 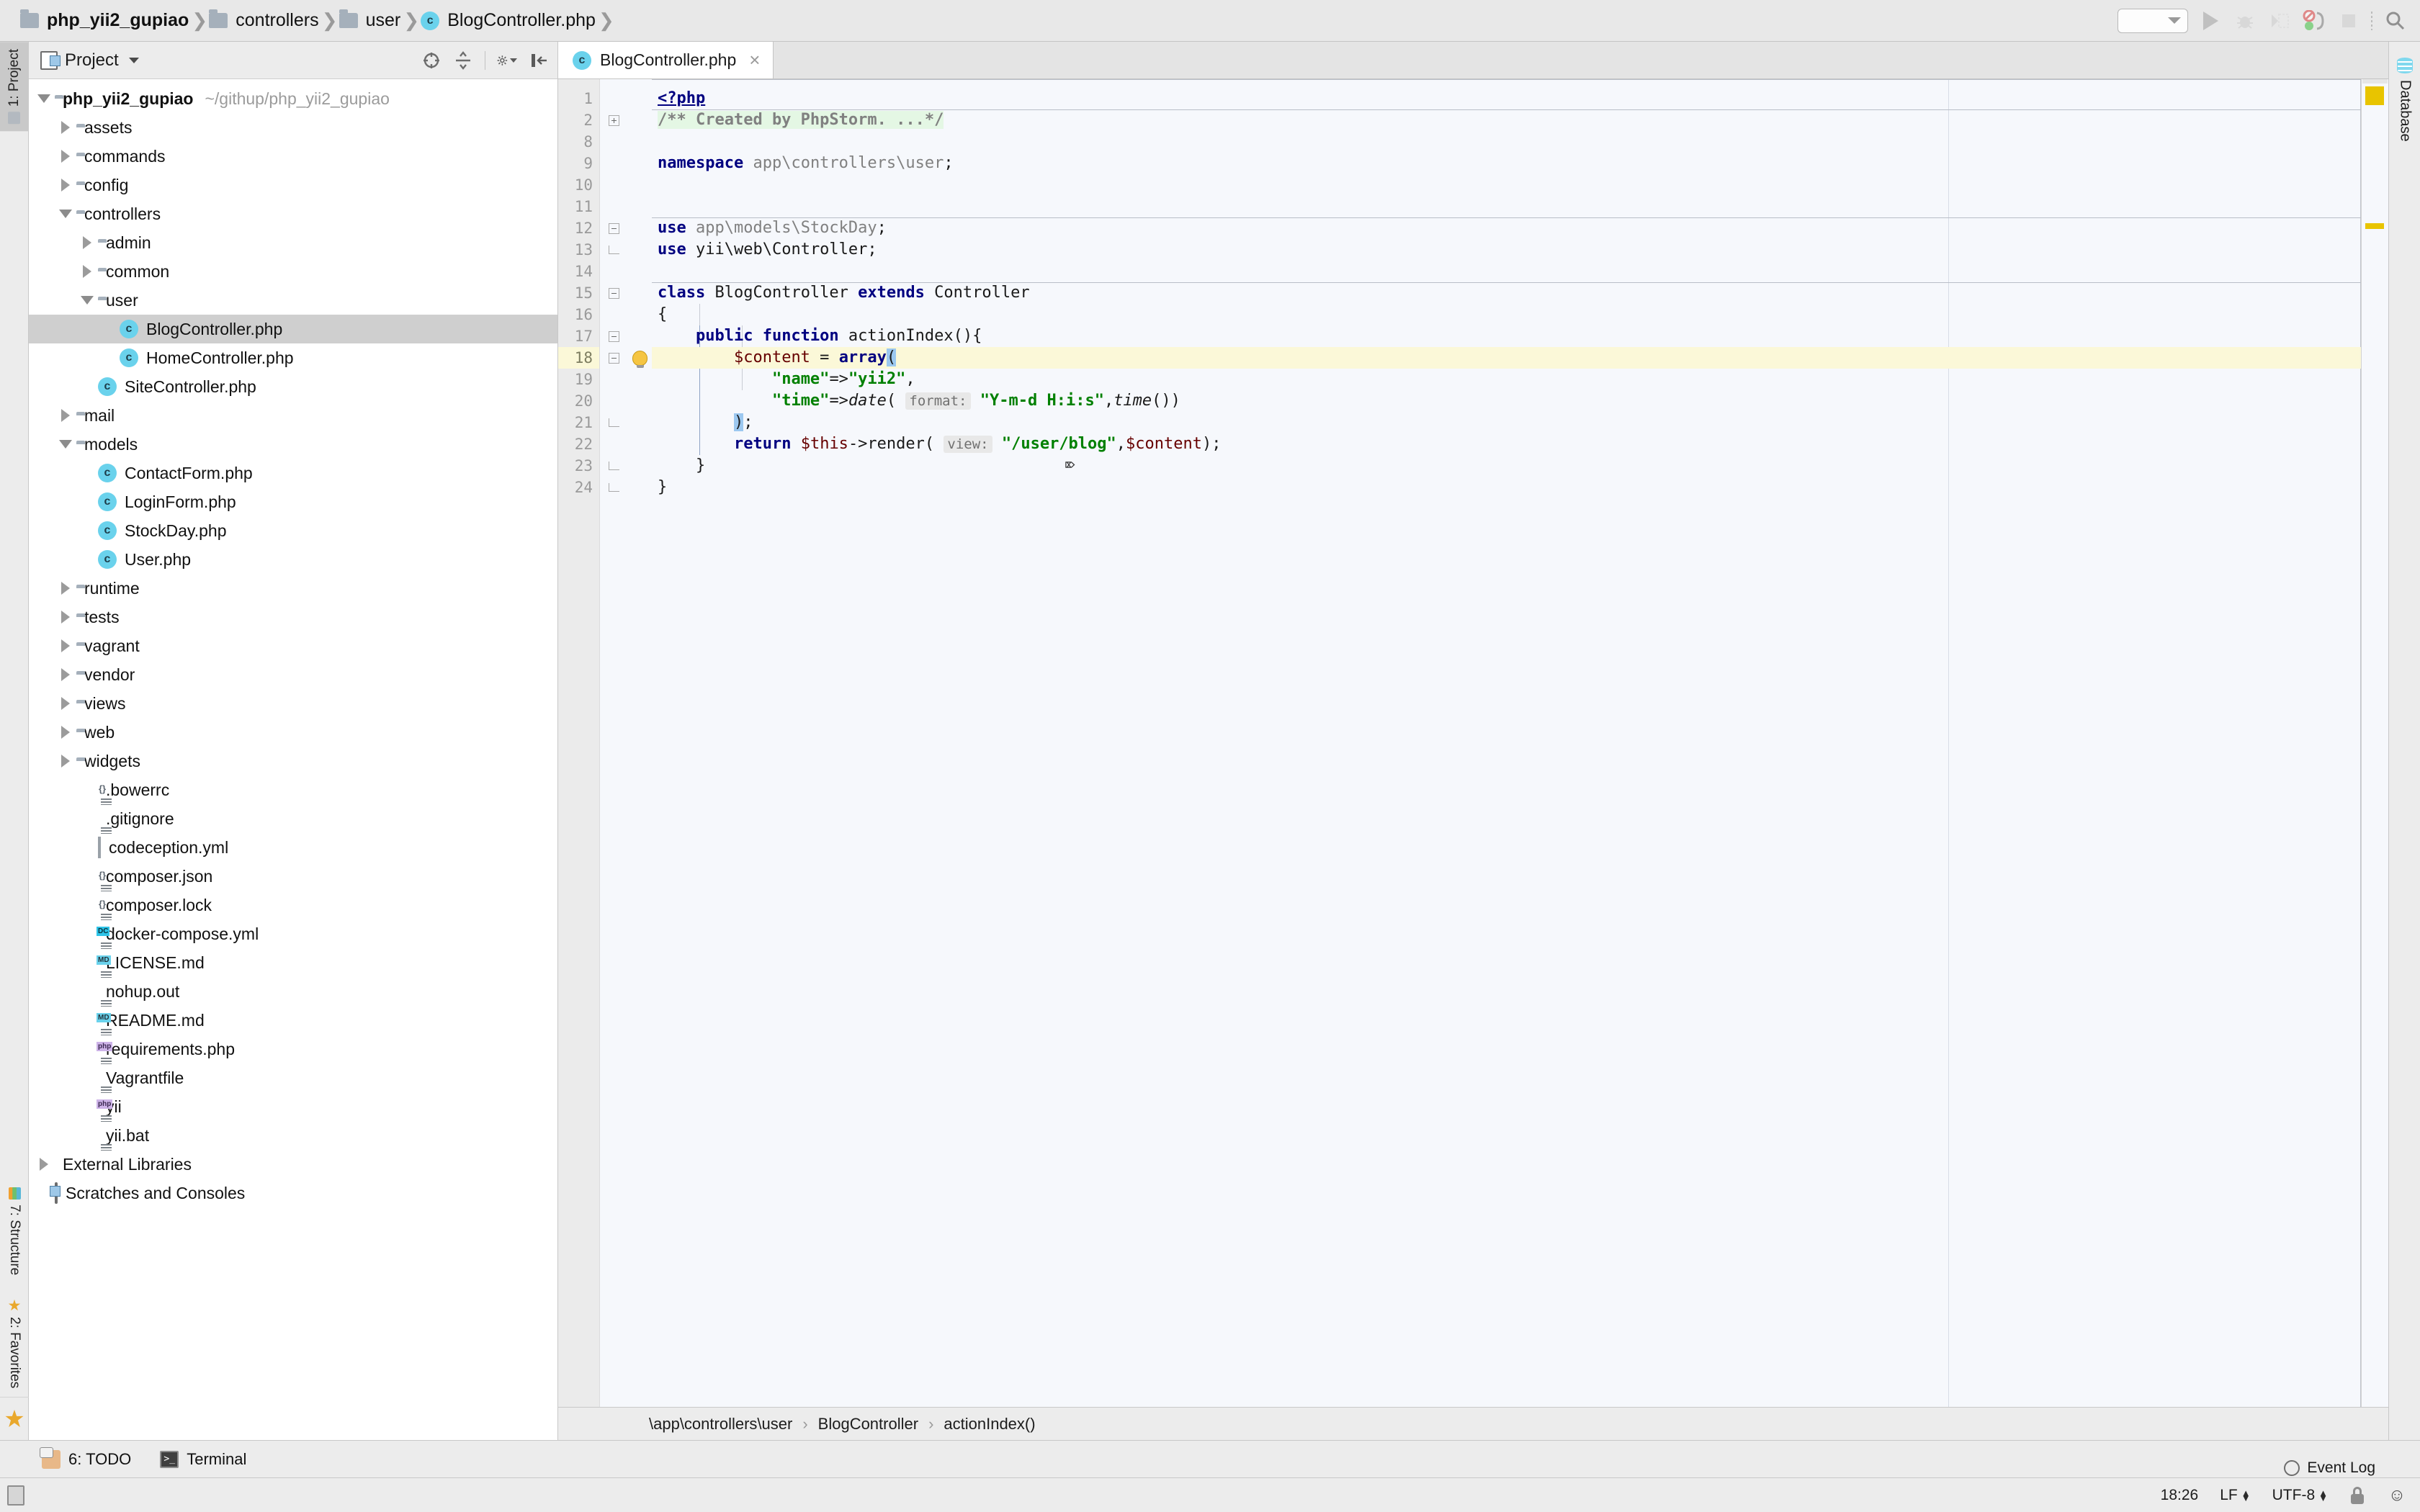 What do you see at coordinates (613, 293) in the screenshot?
I see `fold-toggle-class` at bounding box center [613, 293].